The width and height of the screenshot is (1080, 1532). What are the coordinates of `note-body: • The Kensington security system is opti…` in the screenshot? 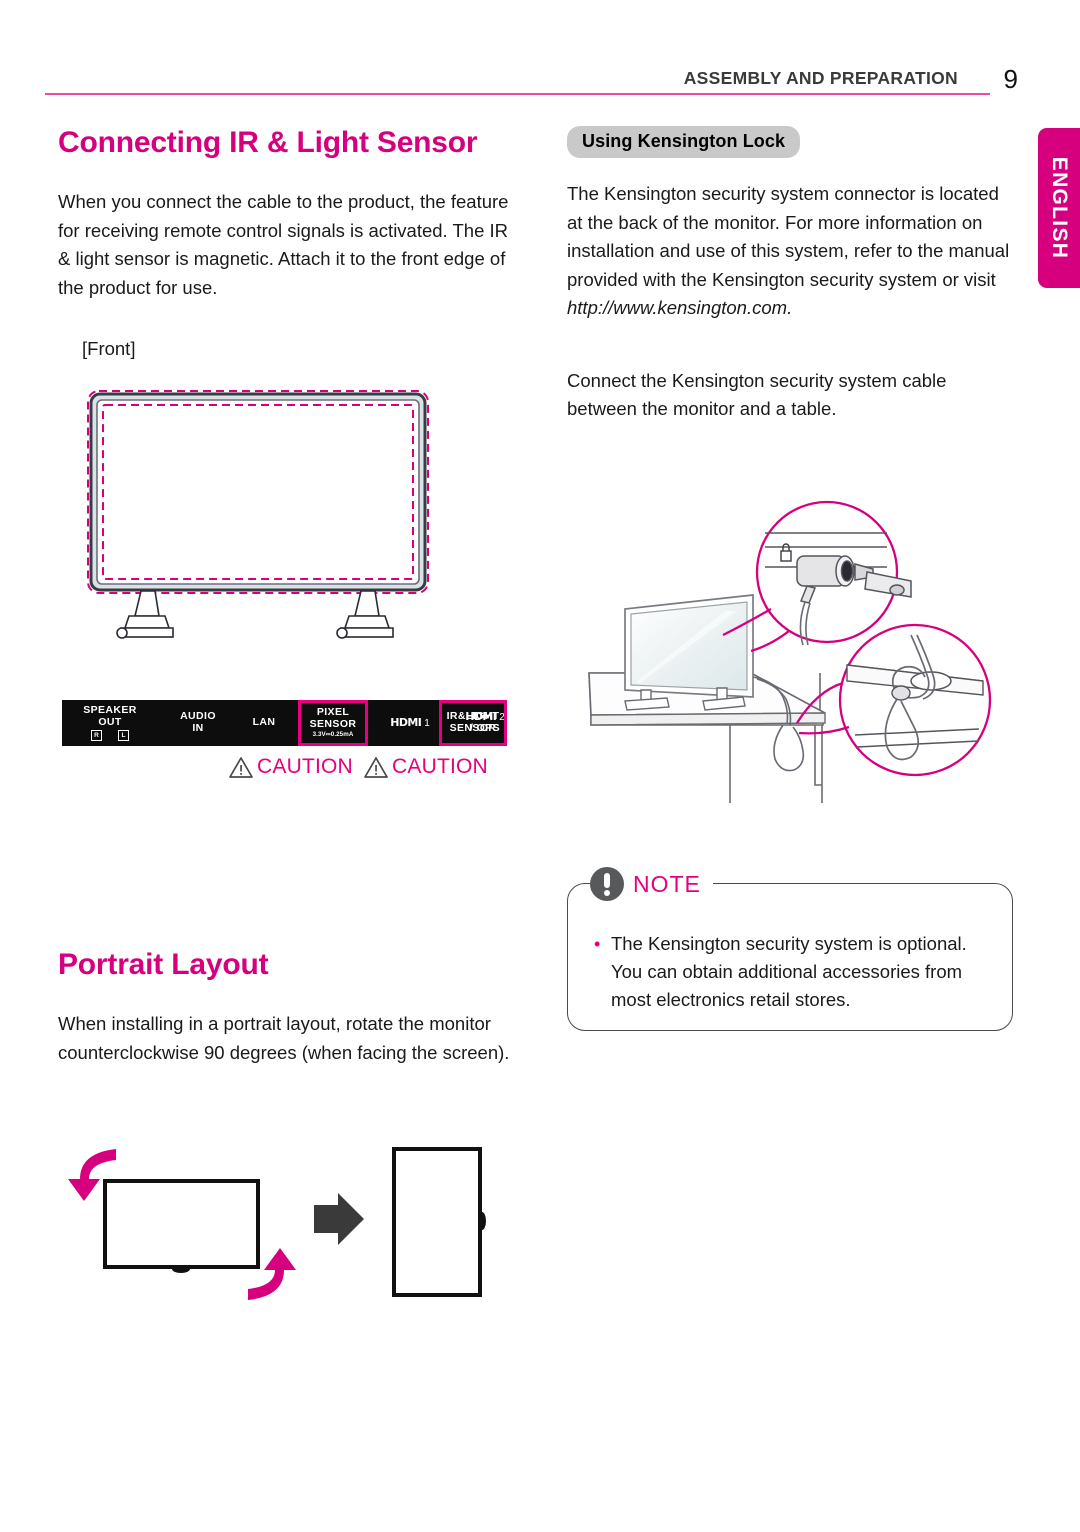 It's located at (793, 972).